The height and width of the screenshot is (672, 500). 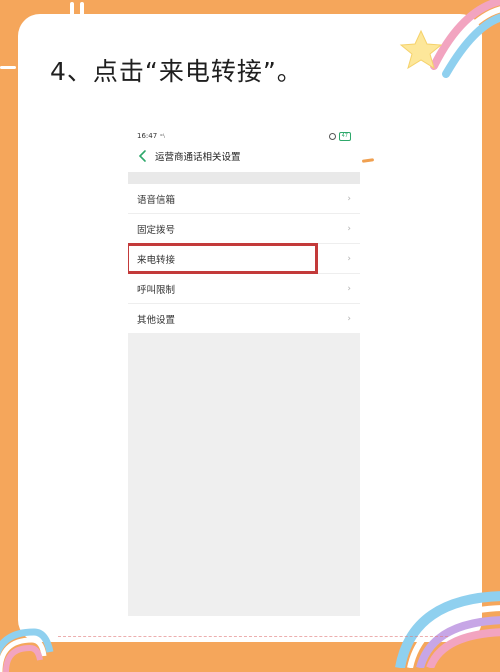 What do you see at coordinates (244, 136) in the screenshot?
I see `status-bar: 16:47 ᵒᴵᵢ 47` at bounding box center [244, 136].